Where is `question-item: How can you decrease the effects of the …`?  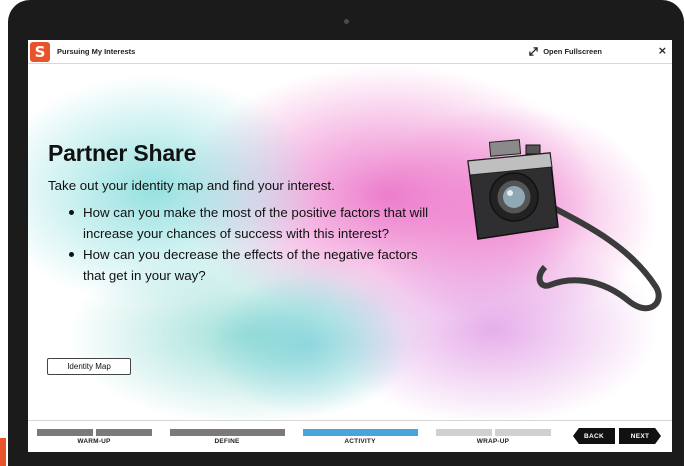 question-item: How can you decrease the effects of the … is located at coordinates (254, 265).